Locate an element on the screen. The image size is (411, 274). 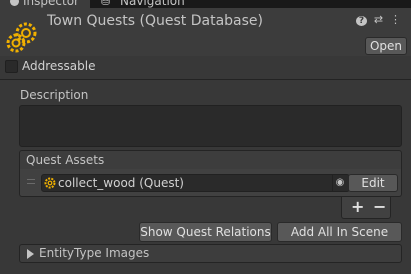
drag-handle-icon is located at coordinates (31, 181).